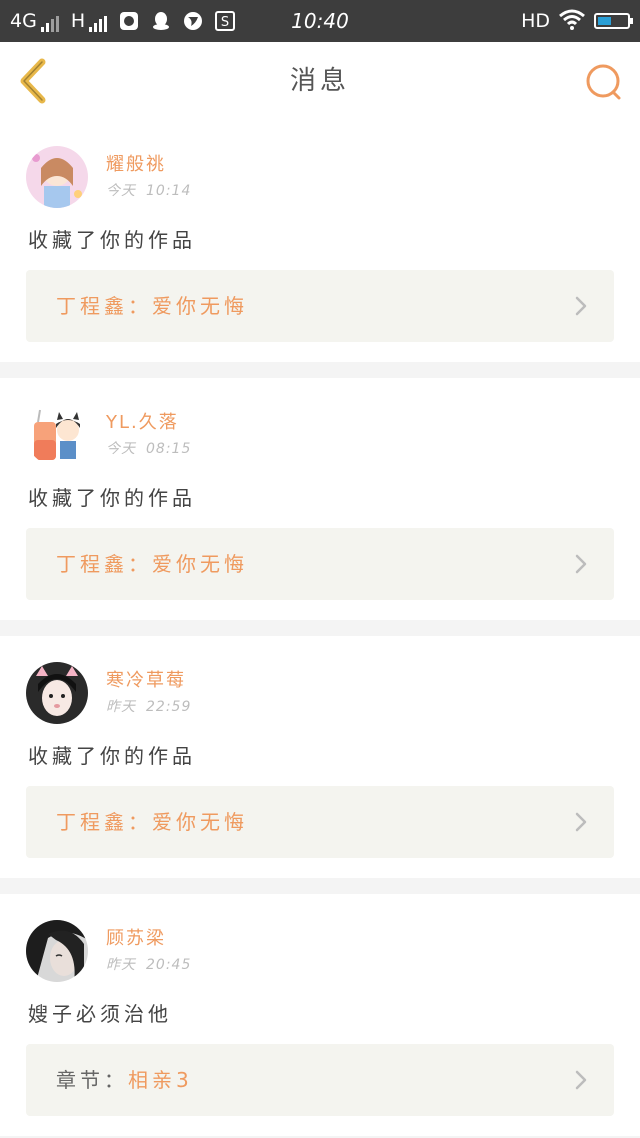 The height and width of the screenshot is (1138, 640). Describe the element at coordinates (160, 1080) in the screenshot. I see `chapter-title: 相亲3` at that location.